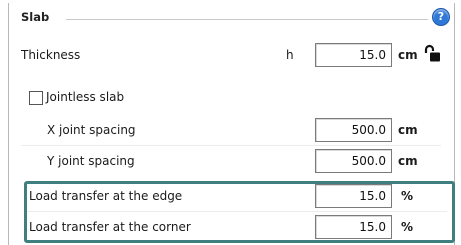 This screenshot has height=245, width=461. I want to click on unlock-icon, so click(432, 54).